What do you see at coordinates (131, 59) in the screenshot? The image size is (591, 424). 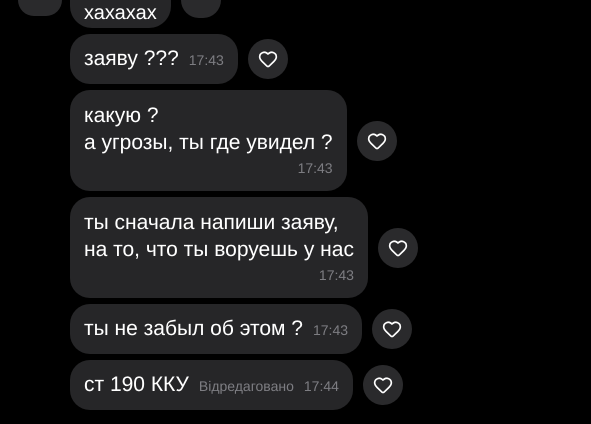 I see `message-text: заяву ???` at bounding box center [131, 59].